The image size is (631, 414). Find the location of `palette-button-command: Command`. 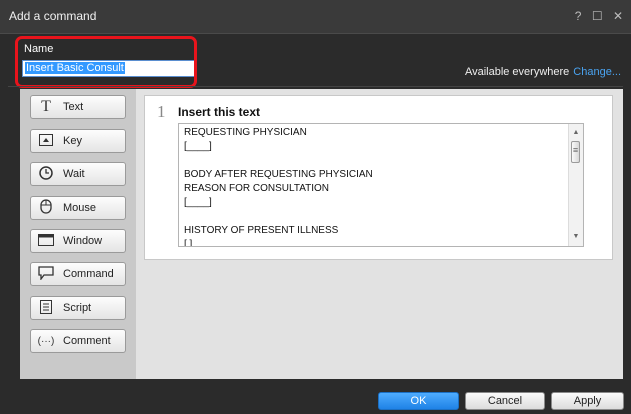

palette-button-command: Command is located at coordinates (78, 274).